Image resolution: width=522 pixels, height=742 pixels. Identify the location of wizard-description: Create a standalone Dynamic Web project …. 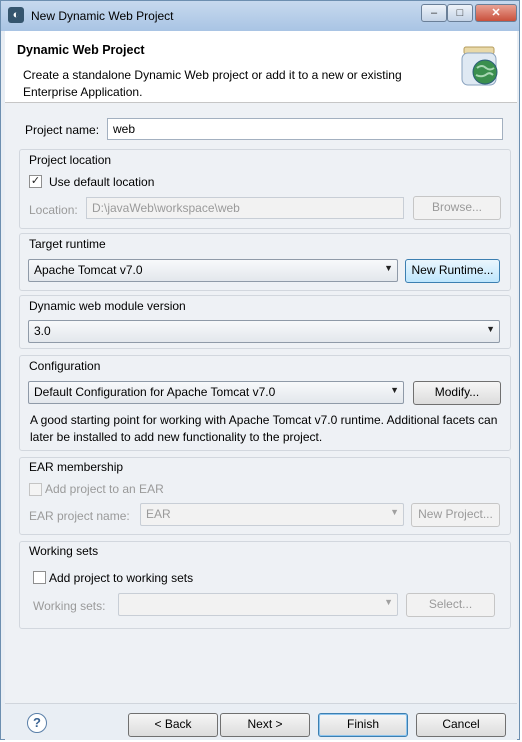
(212, 83).